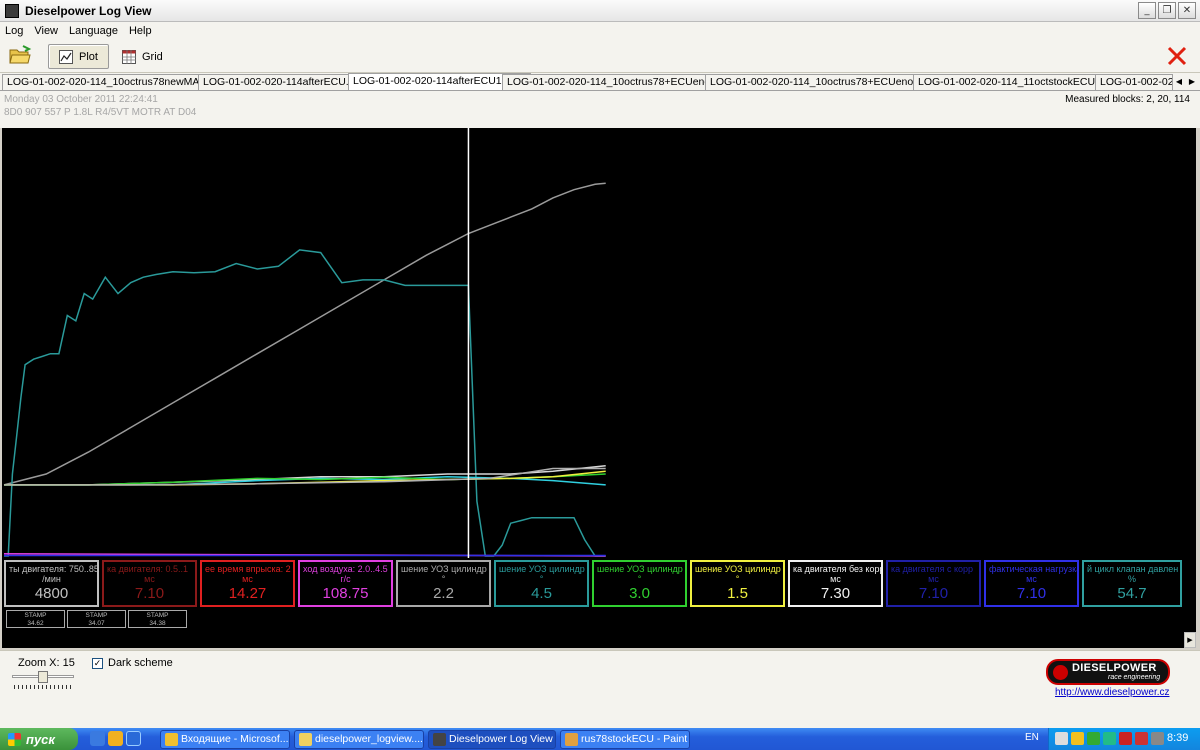 The width and height of the screenshot is (1200, 750). What do you see at coordinates (439, 739) in the screenshot?
I see `logview-icon` at bounding box center [439, 739].